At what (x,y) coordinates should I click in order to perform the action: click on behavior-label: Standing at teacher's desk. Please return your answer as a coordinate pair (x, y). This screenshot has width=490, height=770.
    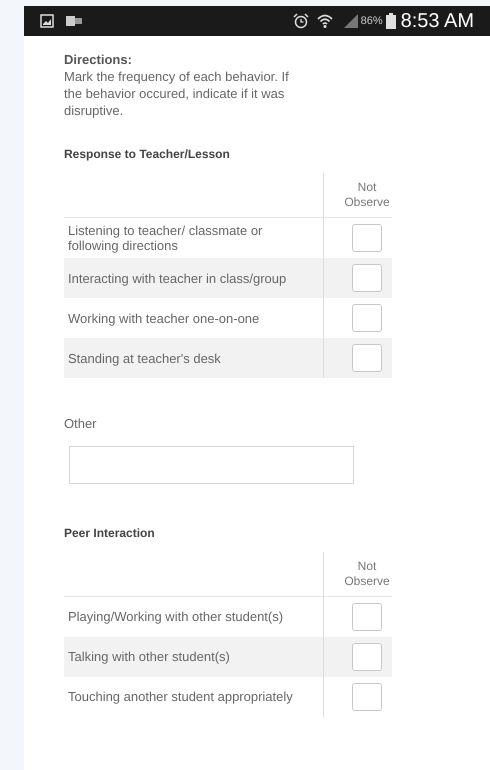
    Looking at the image, I should click on (144, 359).